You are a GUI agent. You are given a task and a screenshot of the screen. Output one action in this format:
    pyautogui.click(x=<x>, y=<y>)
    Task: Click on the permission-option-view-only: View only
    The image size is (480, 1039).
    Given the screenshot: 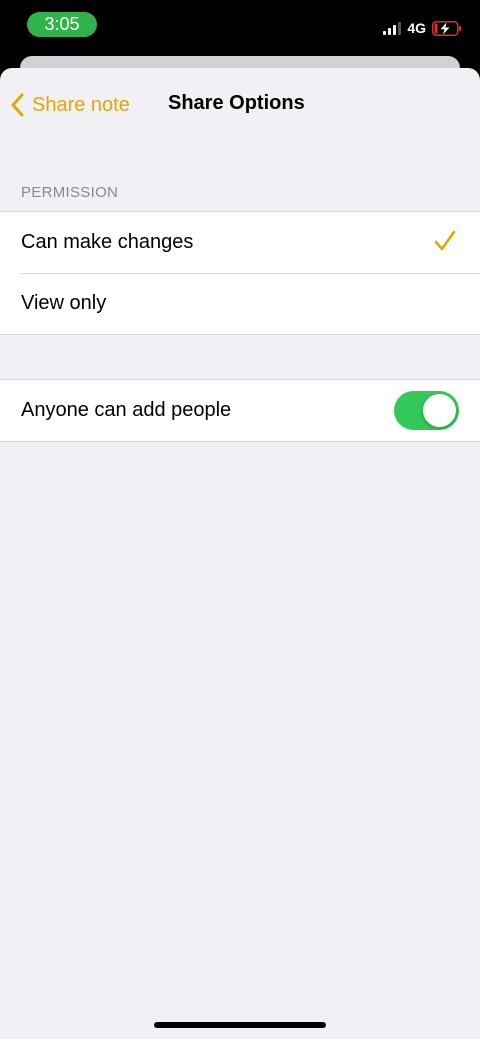 What is the action you would take?
    pyautogui.click(x=240, y=303)
    